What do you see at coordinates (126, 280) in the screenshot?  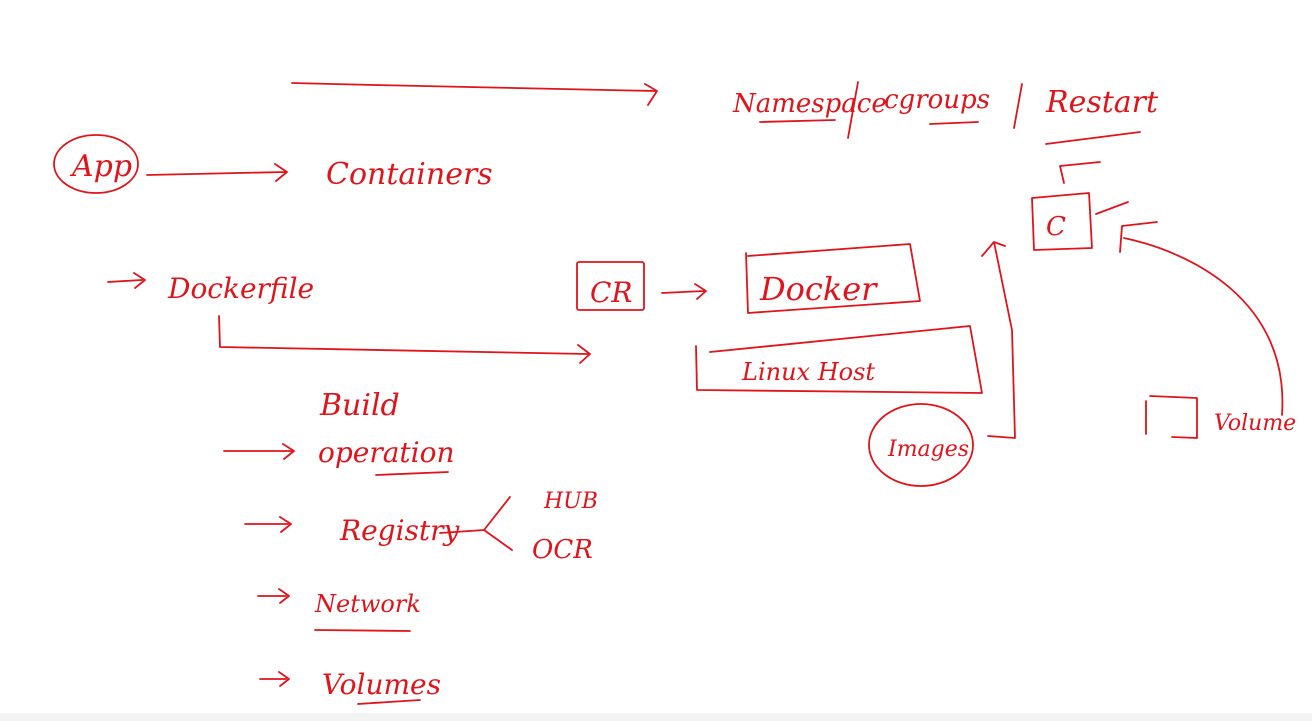 I see `dockerfile-arrow` at bounding box center [126, 280].